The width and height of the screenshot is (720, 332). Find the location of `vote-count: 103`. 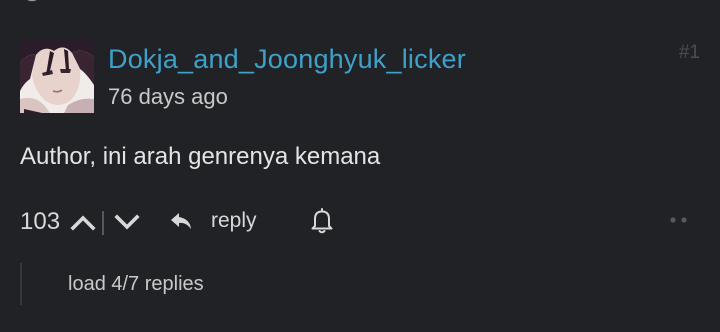

vote-count: 103 is located at coordinates (40, 221).